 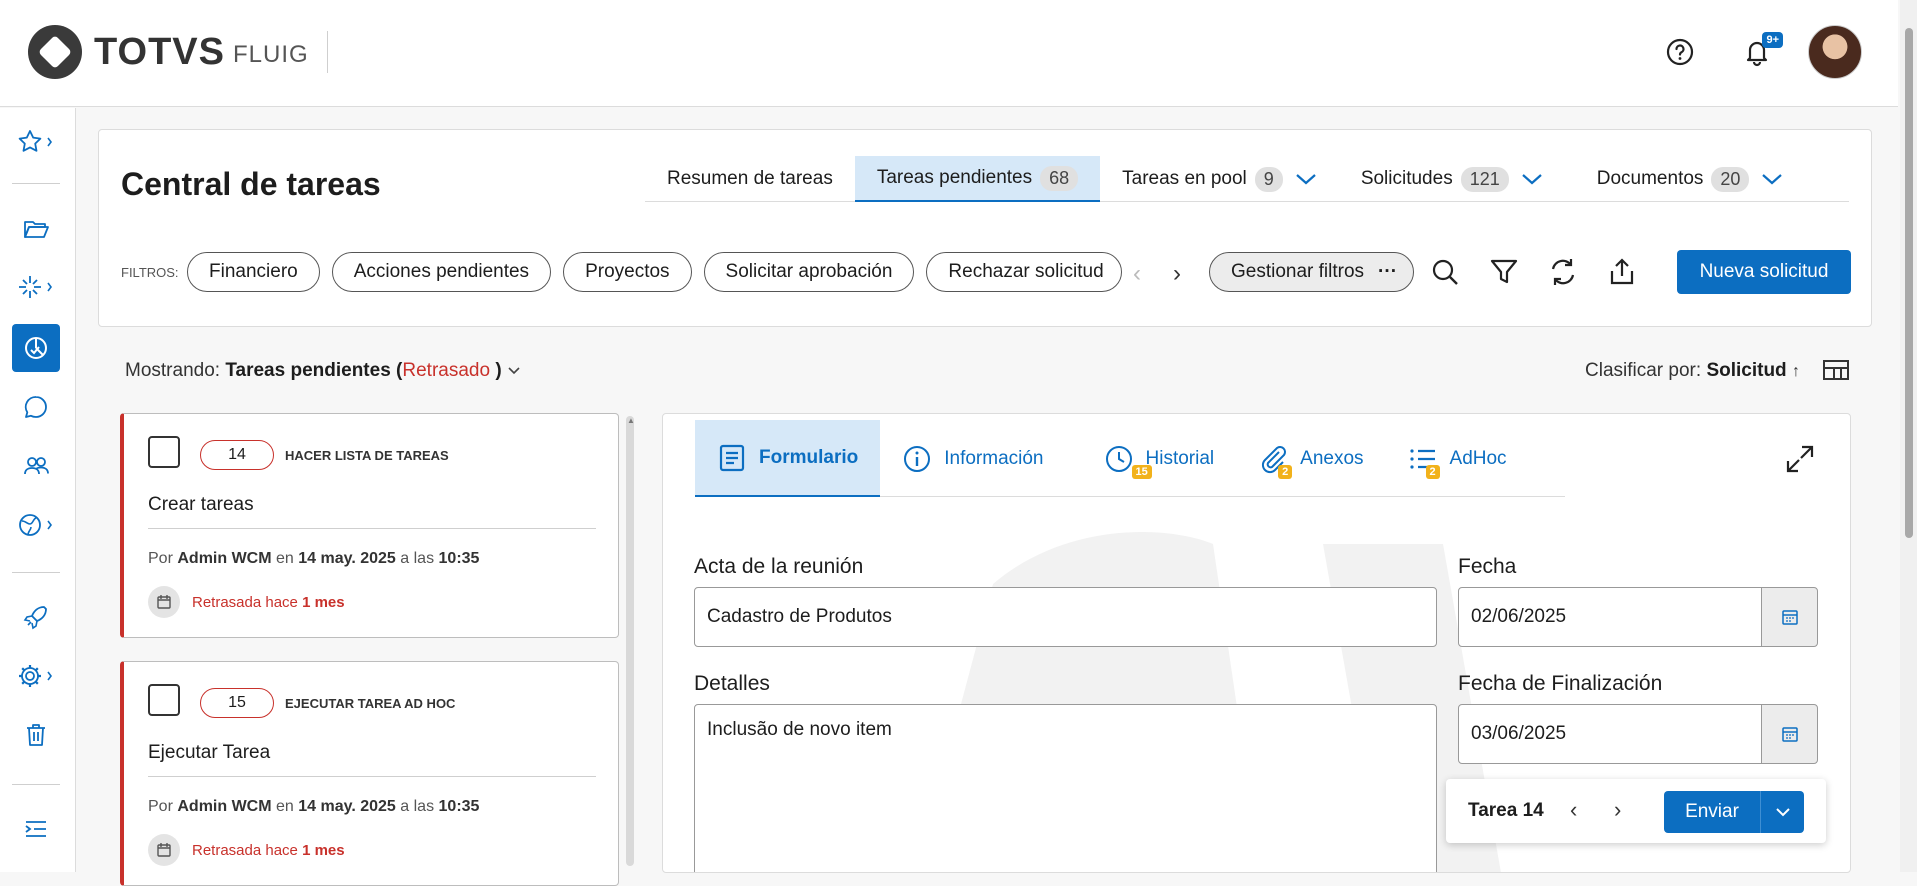 I want to click on clock-icon, so click(x=1118, y=458).